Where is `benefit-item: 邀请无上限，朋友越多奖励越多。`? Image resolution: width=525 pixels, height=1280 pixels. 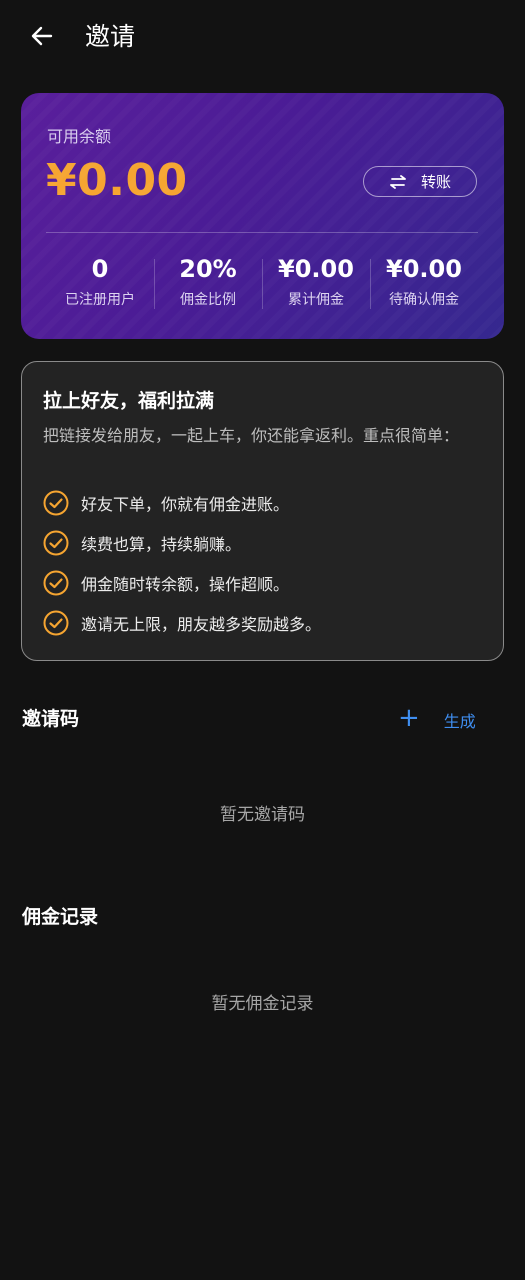 benefit-item: 邀请无上限，朋友越多奖励越多。 is located at coordinates (182, 623).